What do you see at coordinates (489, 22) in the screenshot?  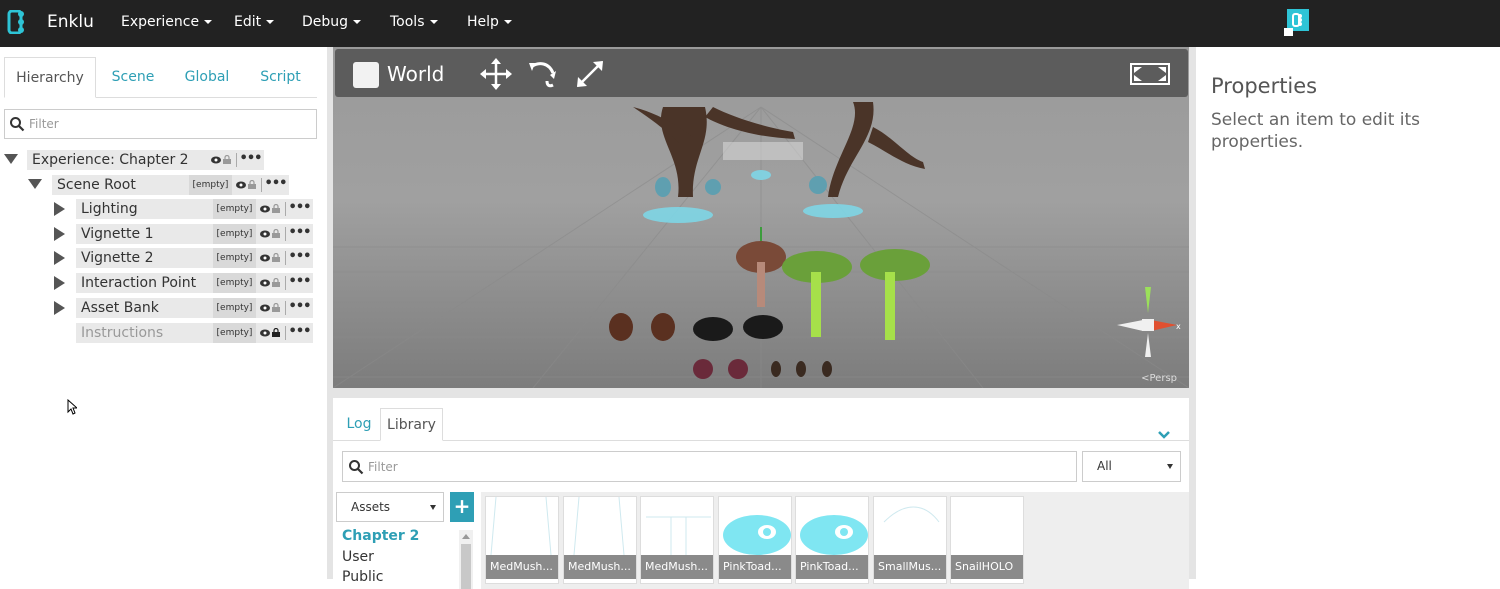 I see `menu-help: Help` at bounding box center [489, 22].